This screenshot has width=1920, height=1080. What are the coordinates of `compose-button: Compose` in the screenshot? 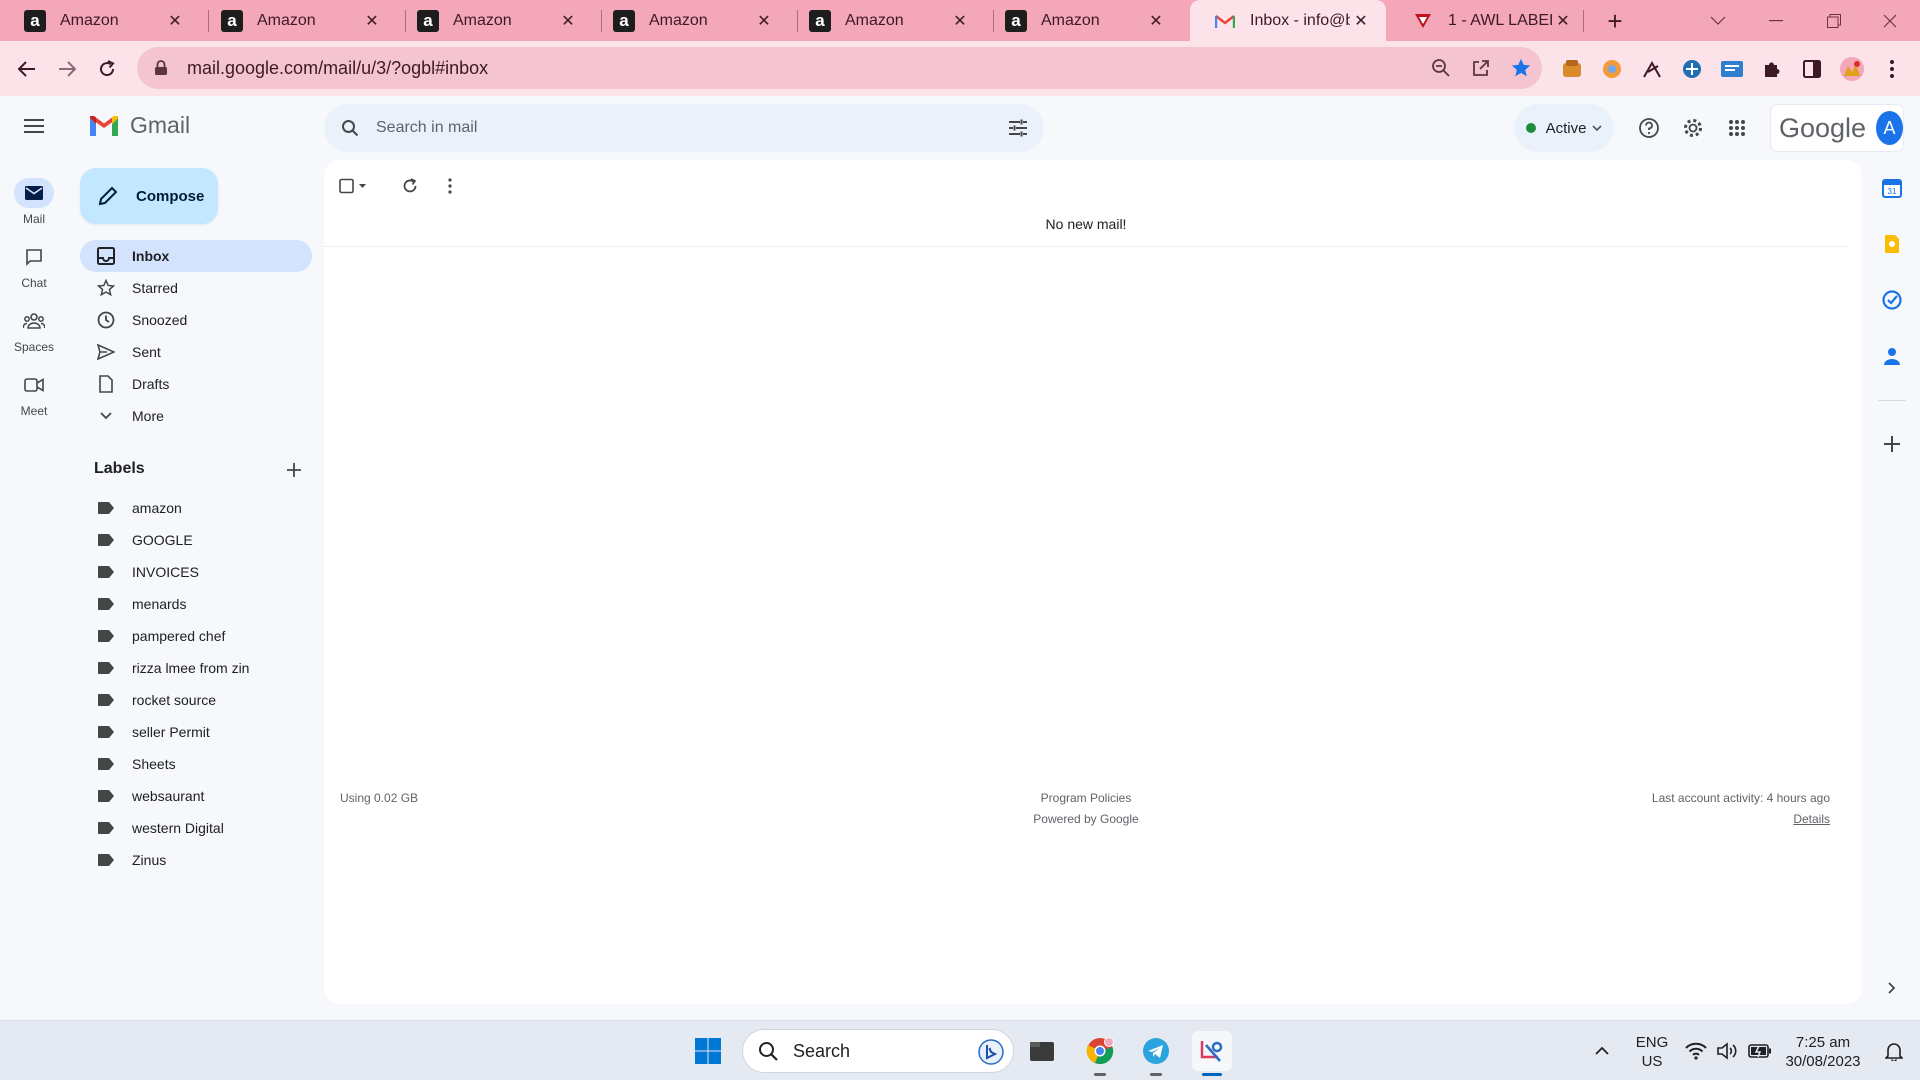 It's located at (149, 196).